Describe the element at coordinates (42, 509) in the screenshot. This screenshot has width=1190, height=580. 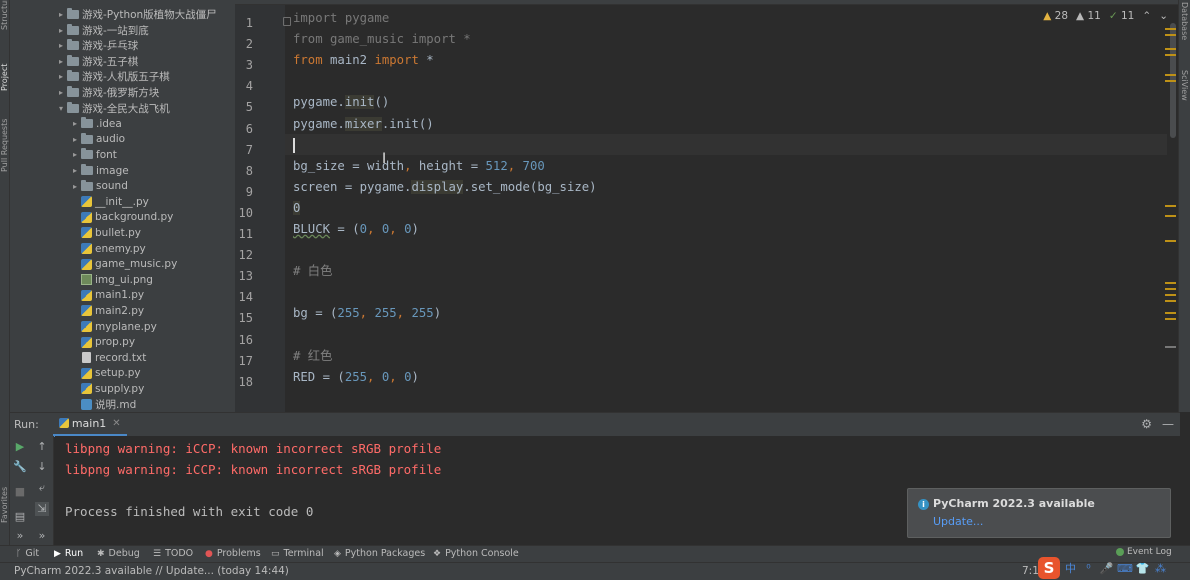
I see `scroll-to-end-icon: ⇲` at that location.